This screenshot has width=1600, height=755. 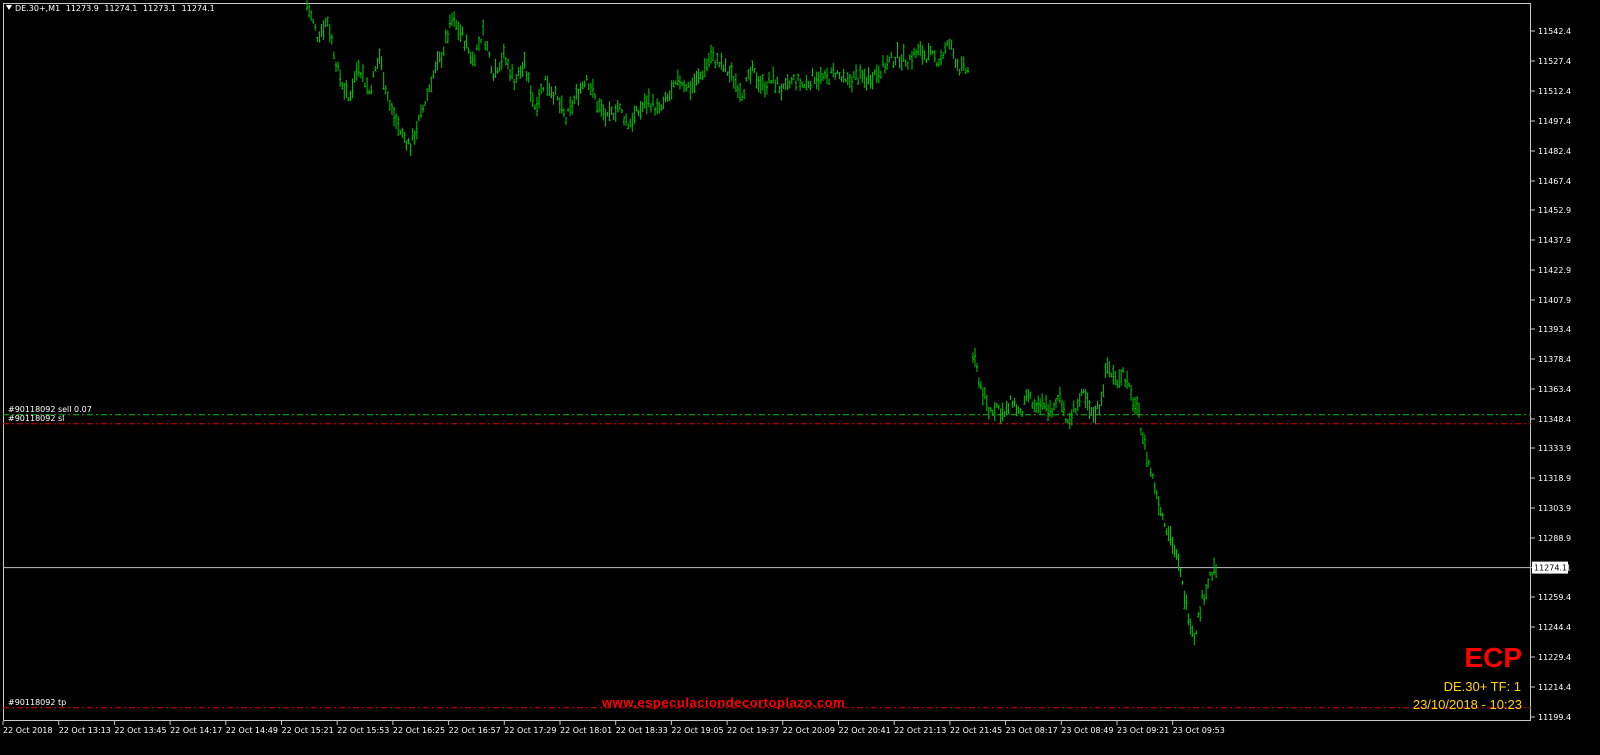 I want to click on y-tick-label: 11378.4, so click(x=1554, y=359).